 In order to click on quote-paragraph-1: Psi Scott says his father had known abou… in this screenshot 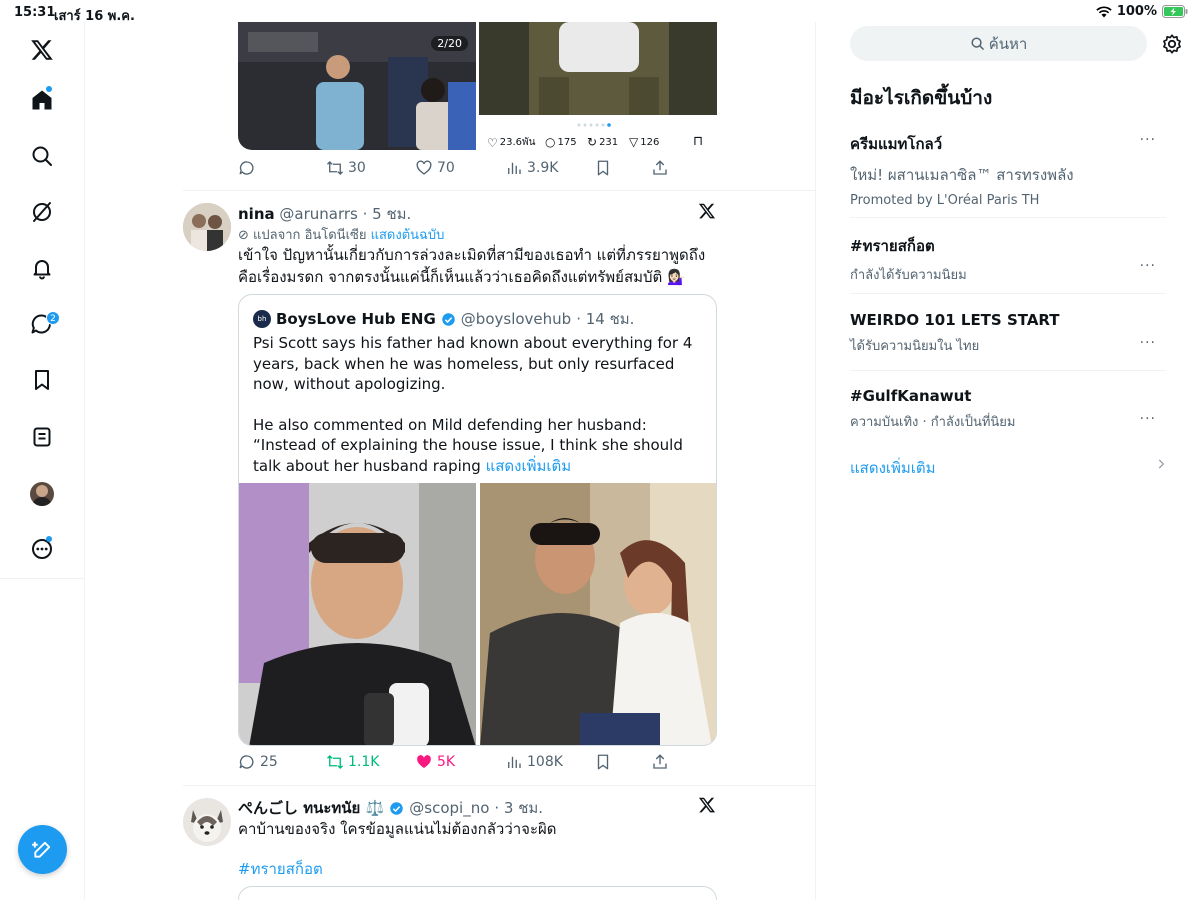, I will do `click(473, 363)`.